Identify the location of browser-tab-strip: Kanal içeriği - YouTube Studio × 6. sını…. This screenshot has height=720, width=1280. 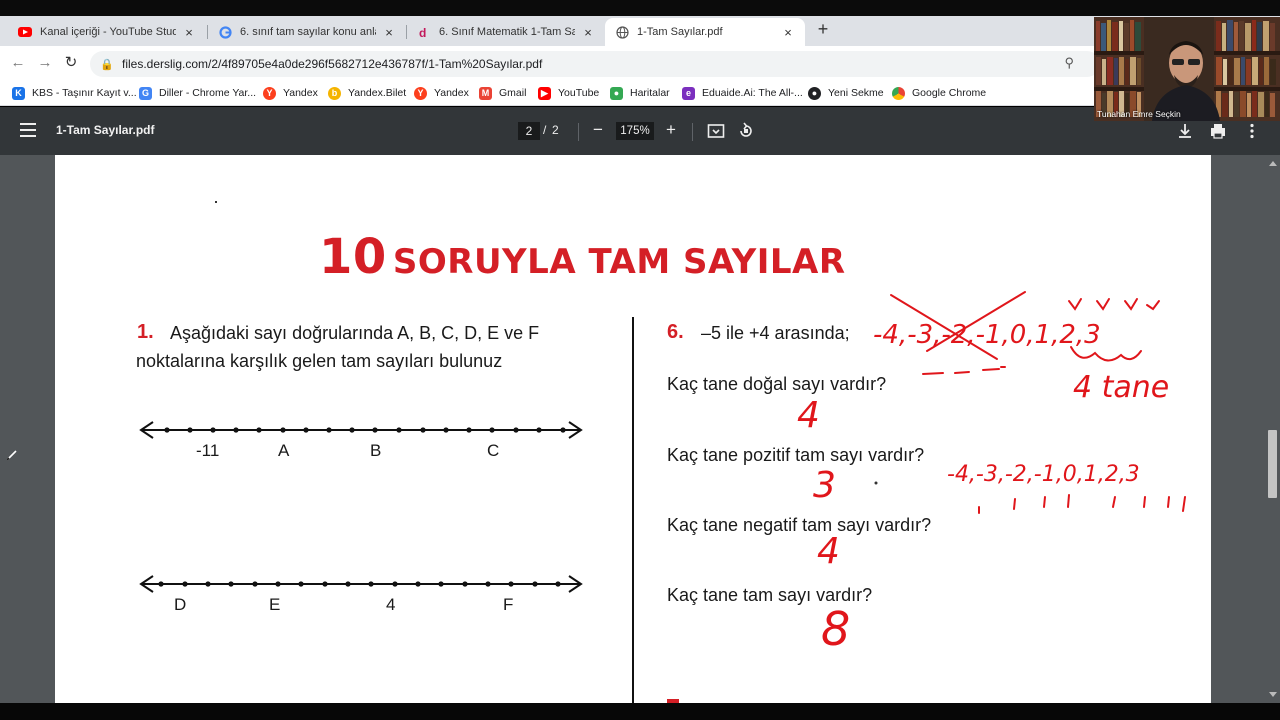
(640, 31).